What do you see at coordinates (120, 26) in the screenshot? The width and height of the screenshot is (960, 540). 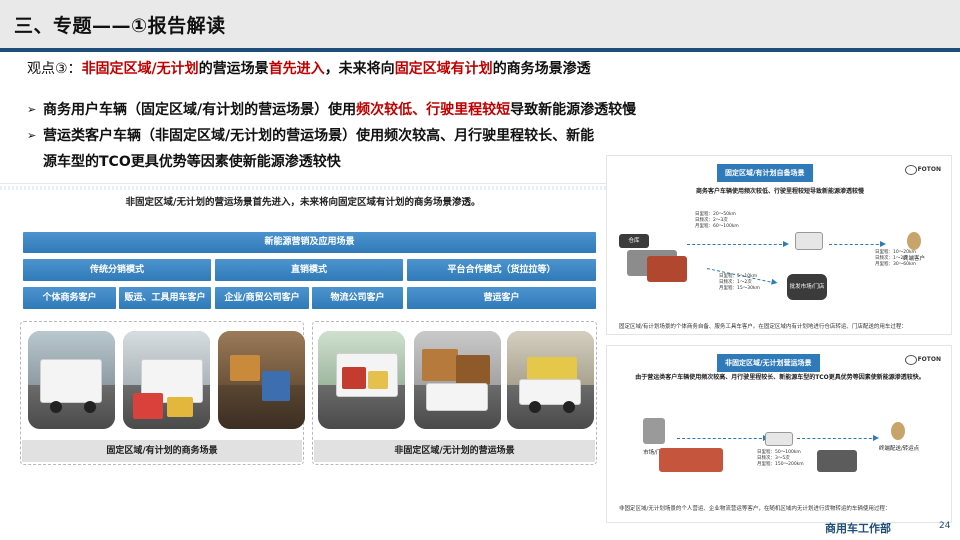 I see `page-title: 三、专题——①报告解读` at bounding box center [120, 26].